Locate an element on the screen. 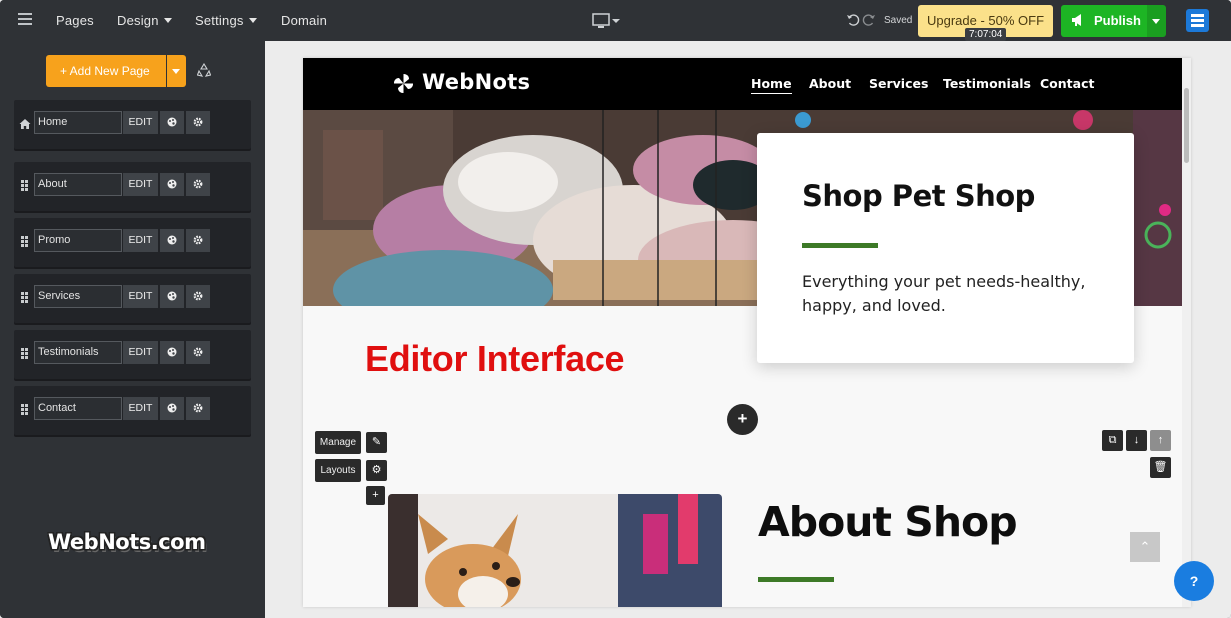 The height and width of the screenshot is (618, 1231). home-icon is located at coordinates (25, 124).